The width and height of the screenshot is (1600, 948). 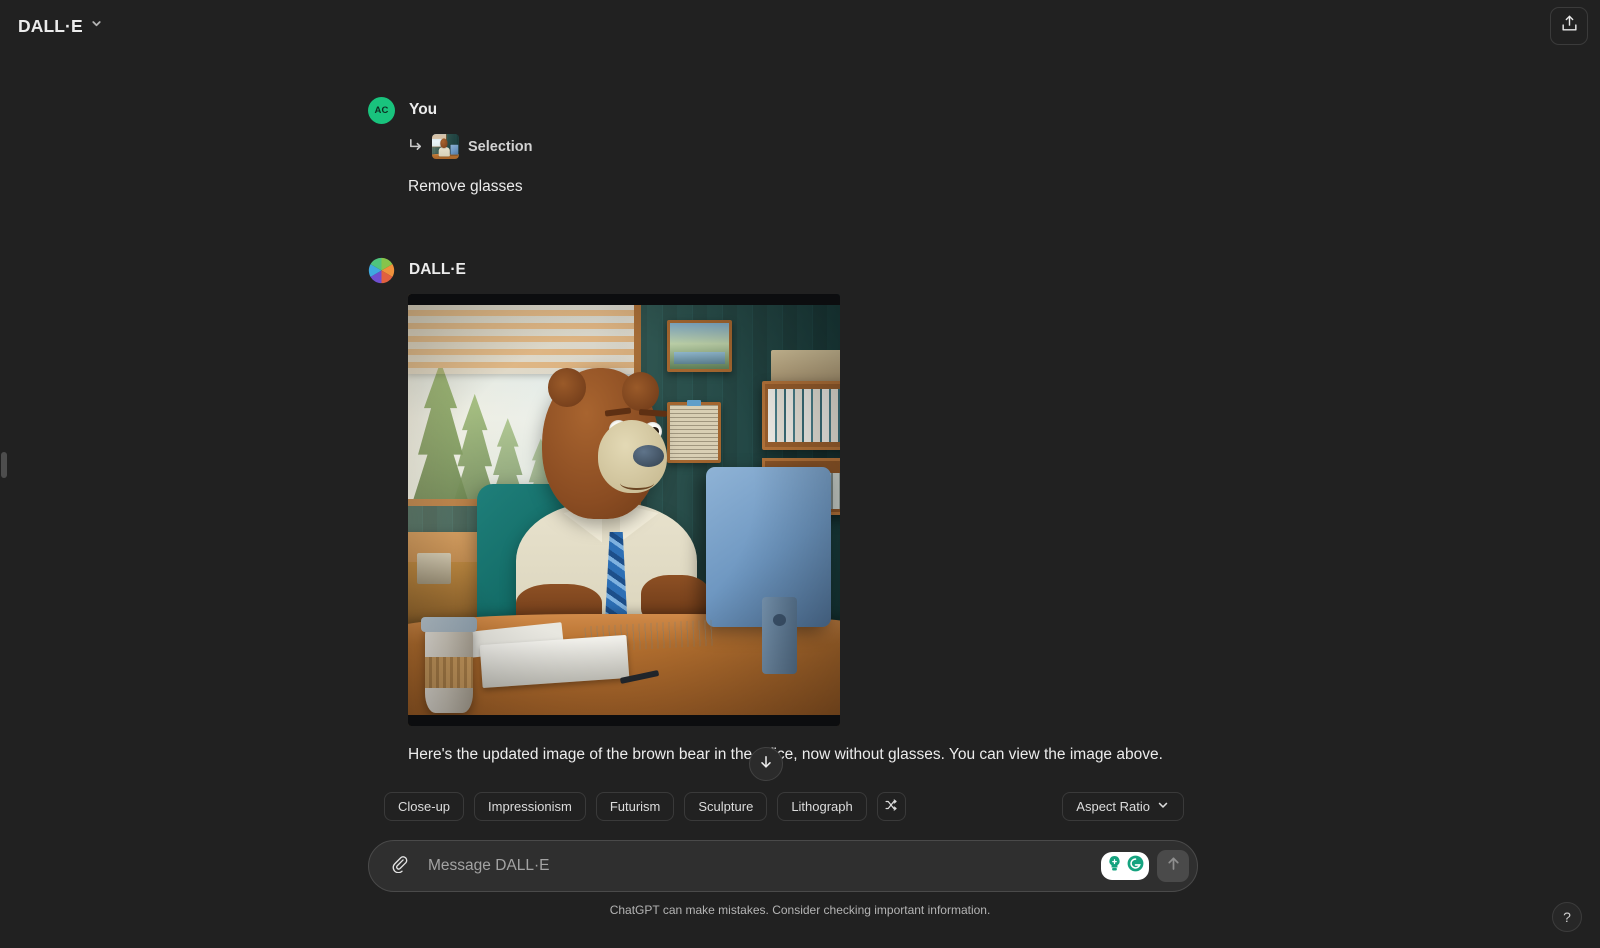 I want to click on selection-attachment: Selection, so click(x=470, y=146).